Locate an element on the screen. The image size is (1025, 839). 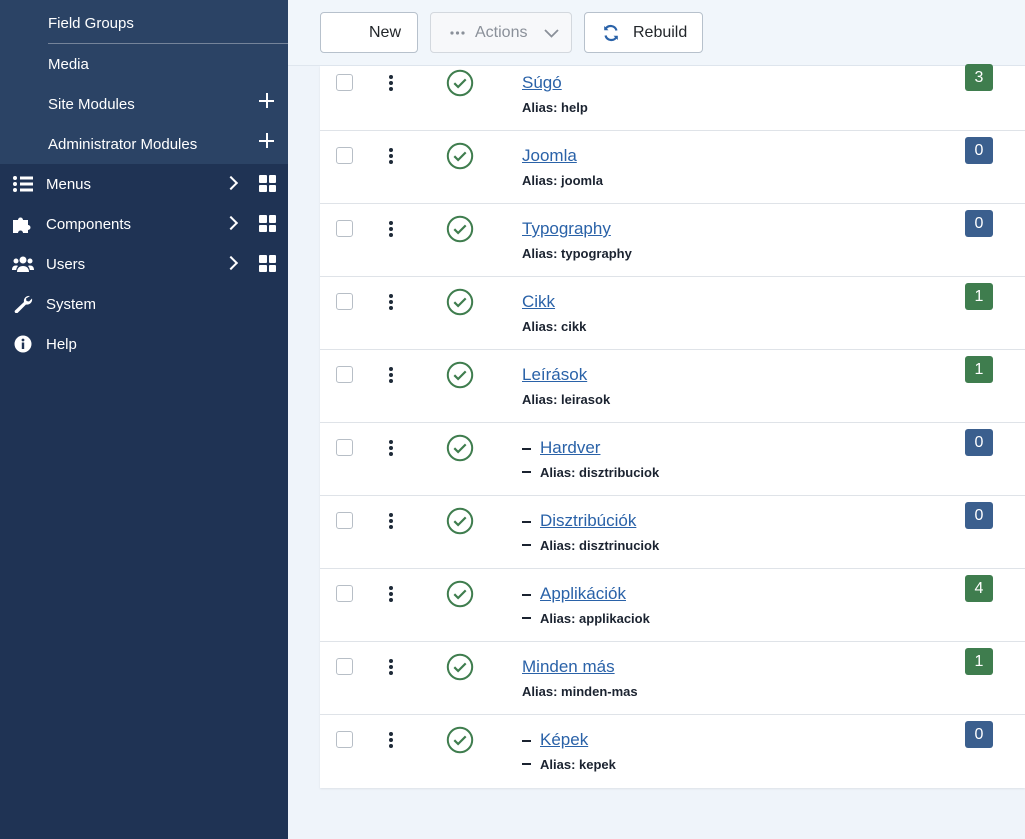
sidebar-item-menus: Menus is located at coordinates (144, 184).